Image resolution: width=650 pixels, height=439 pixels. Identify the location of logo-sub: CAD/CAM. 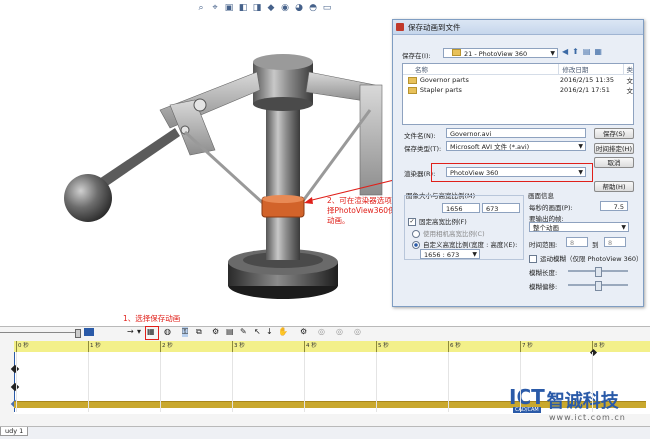
(527, 410).